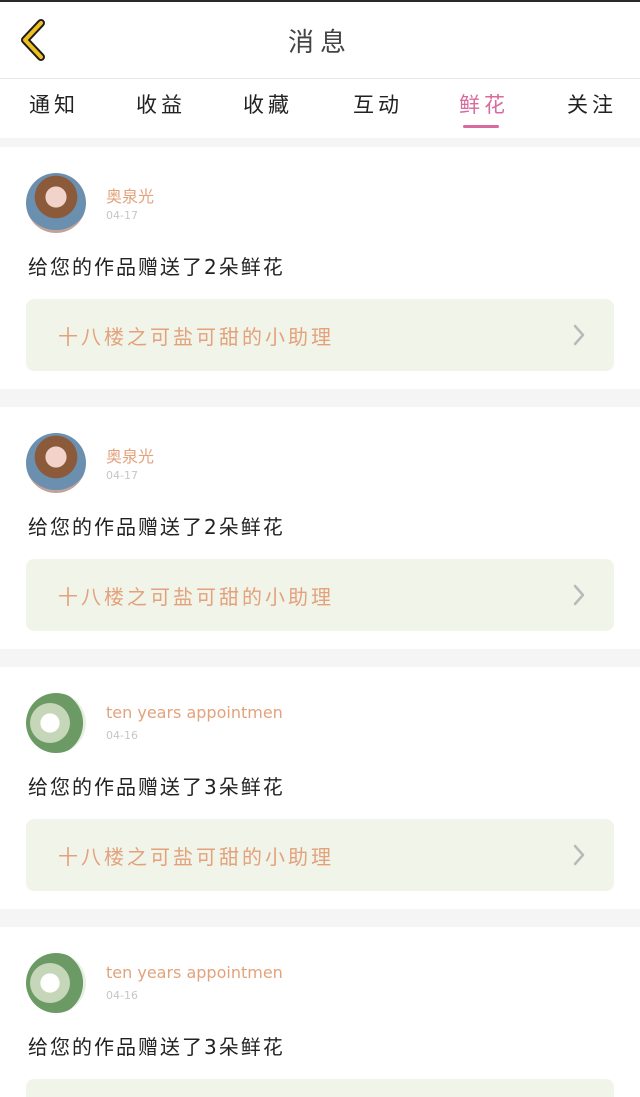 Image resolution: width=640 pixels, height=1097 pixels. What do you see at coordinates (378, 111) in the screenshot?
I see `tab-interaction: 互动` at bounding box center [378, 111].